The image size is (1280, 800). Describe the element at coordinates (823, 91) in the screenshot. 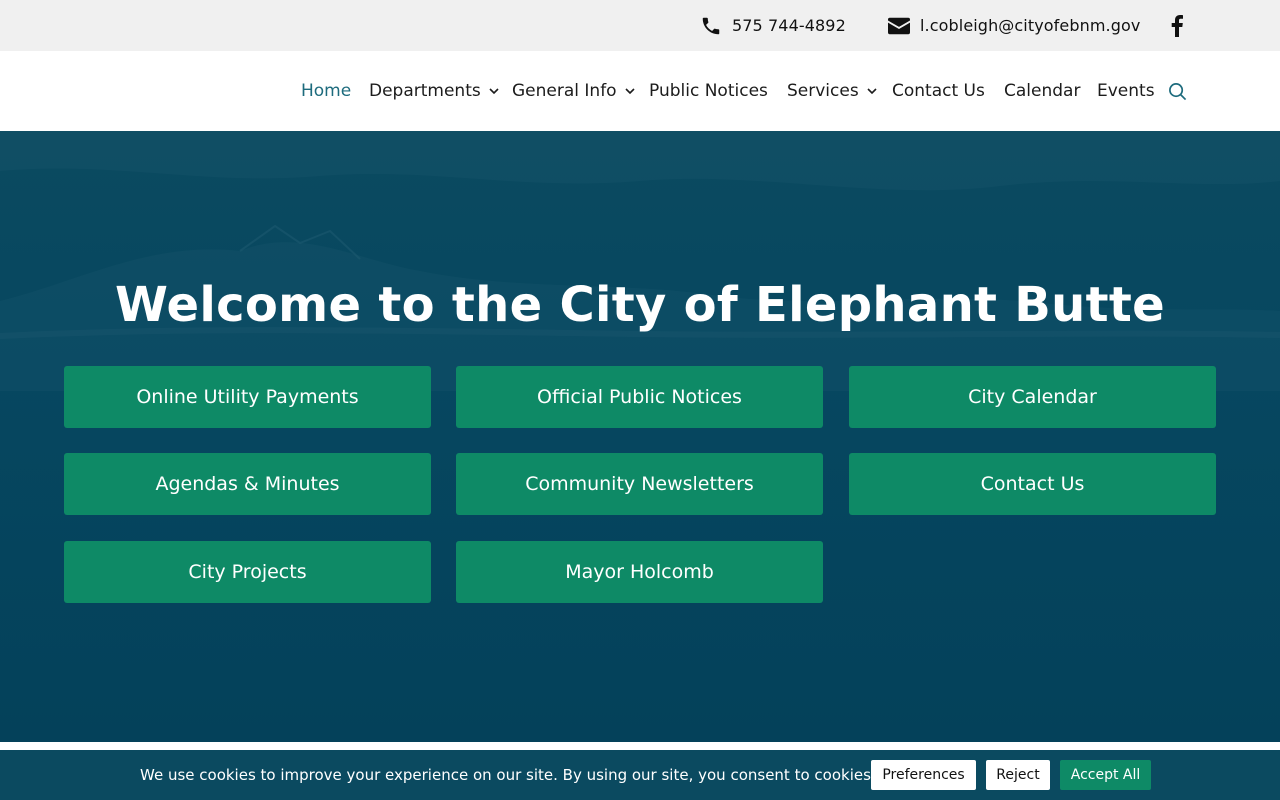

I see `nav-services-label: Services` at that location.